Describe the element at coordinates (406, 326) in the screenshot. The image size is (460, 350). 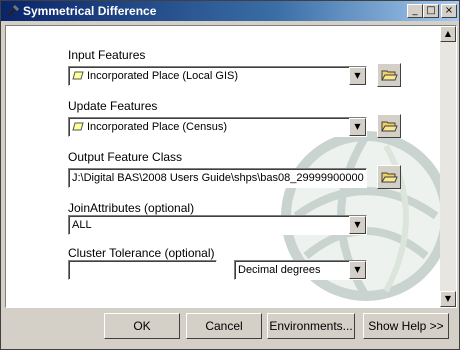
I see `show-help-button: Show Help >>` at that location.